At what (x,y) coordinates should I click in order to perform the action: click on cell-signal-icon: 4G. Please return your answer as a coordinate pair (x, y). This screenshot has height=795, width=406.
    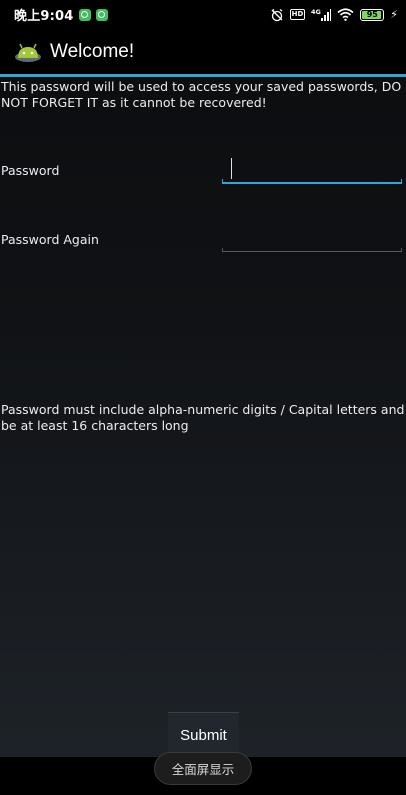
    Looking at the image, I should click on (321, 15).